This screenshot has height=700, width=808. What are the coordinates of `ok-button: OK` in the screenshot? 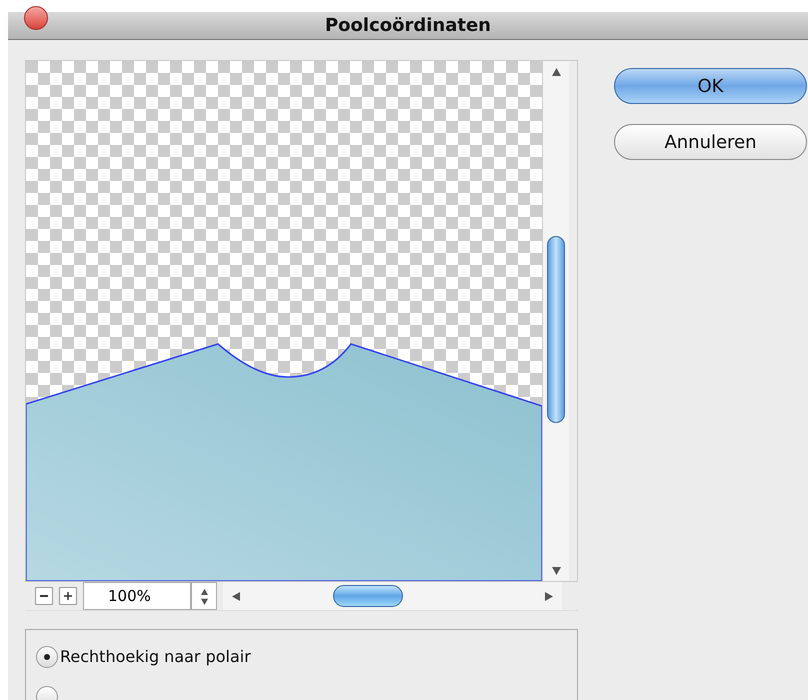 It's located at (710, 86).